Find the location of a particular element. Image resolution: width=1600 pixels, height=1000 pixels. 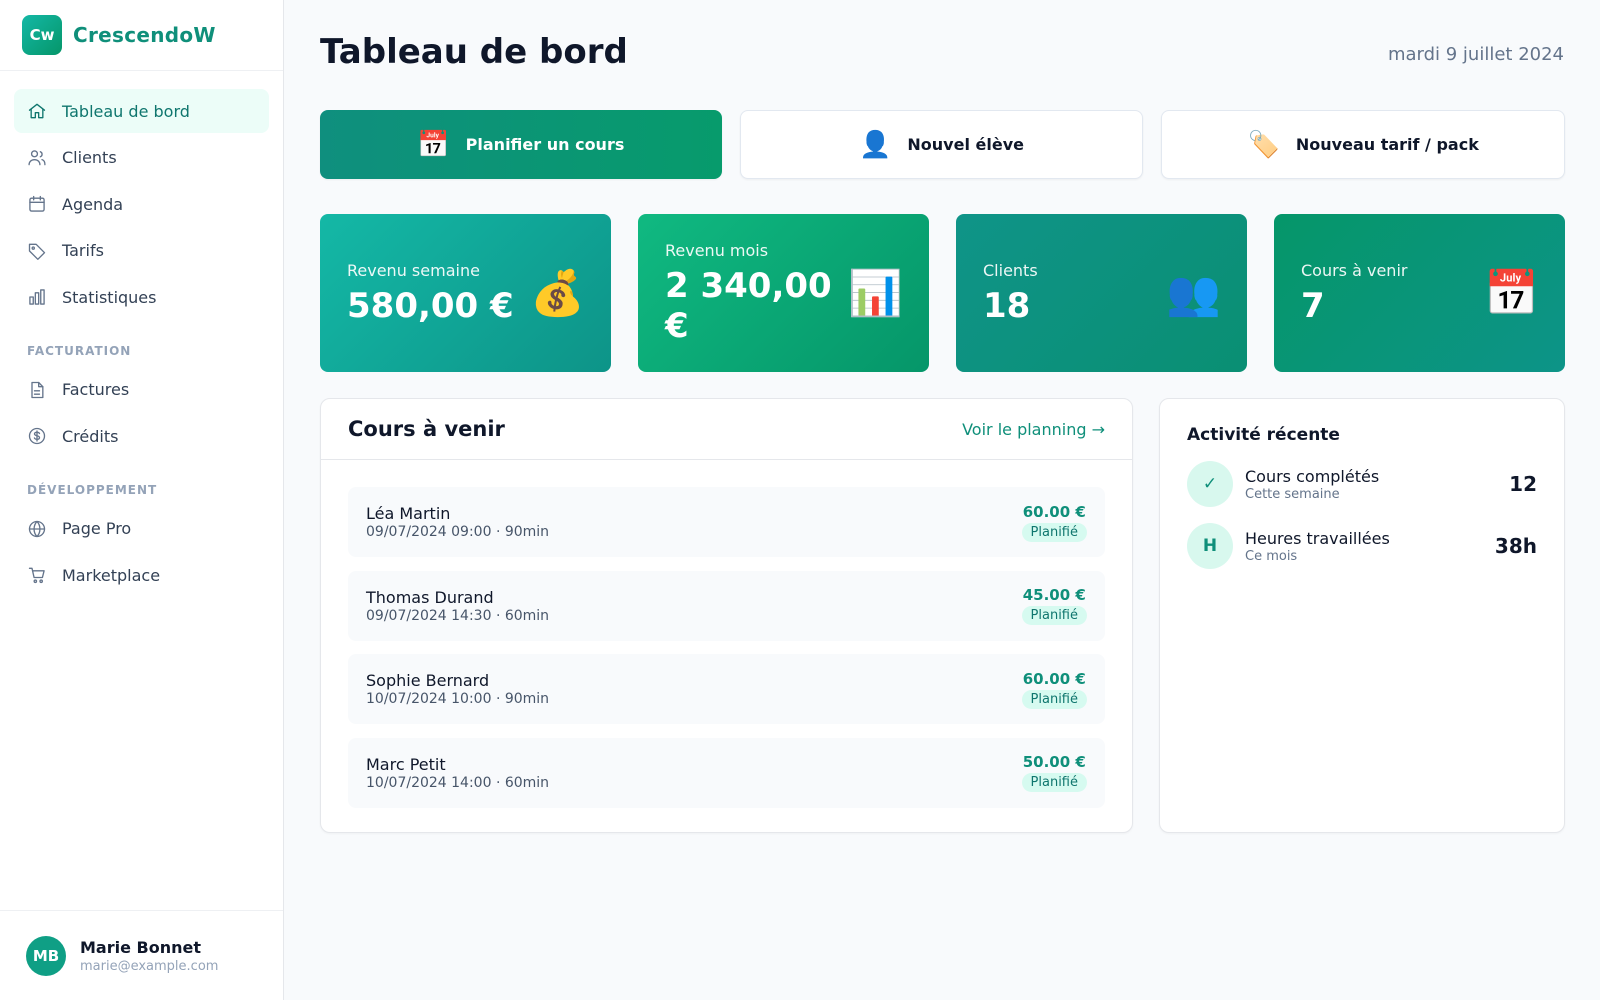

lesson-client-name: Marc Petit is located at coordinates (406, 764).